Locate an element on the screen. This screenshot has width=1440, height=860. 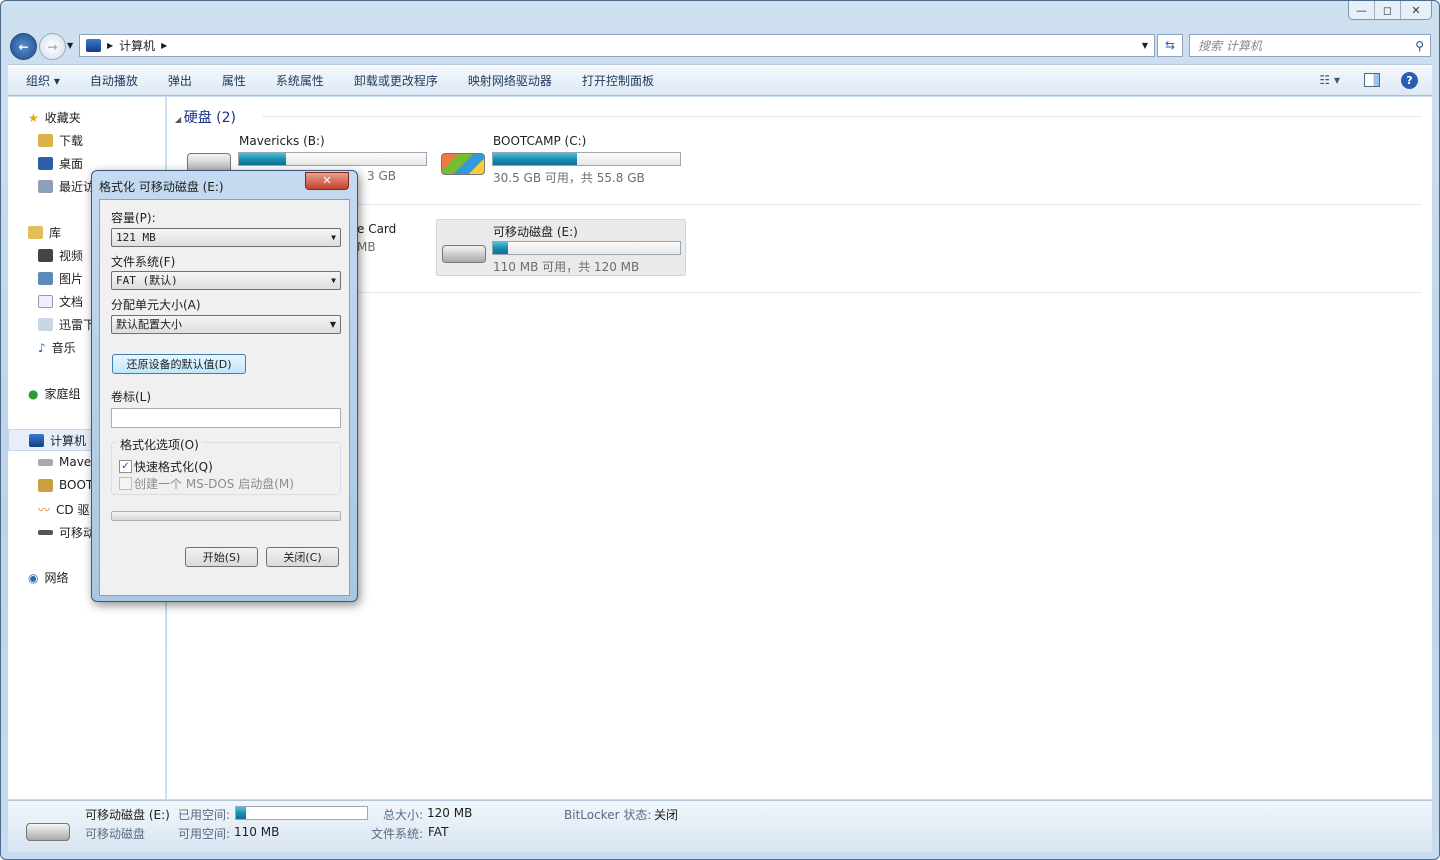
group-header-hard-disks: ◢ 硬盘 (2) is located at coordinates (205, 117).